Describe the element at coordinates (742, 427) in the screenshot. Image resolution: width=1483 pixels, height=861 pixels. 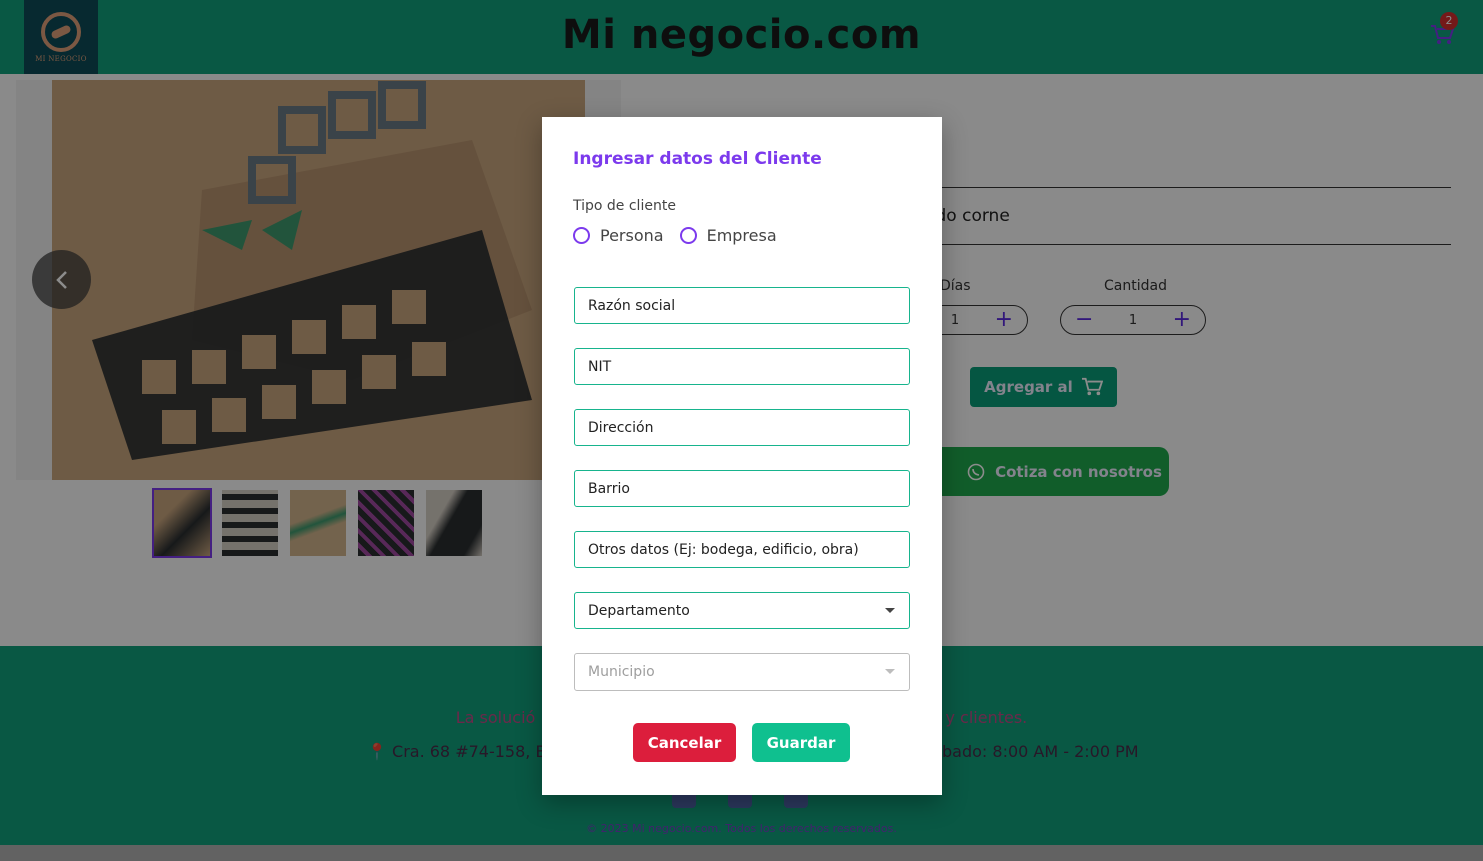
I see `address-field: Dirección` at that location.